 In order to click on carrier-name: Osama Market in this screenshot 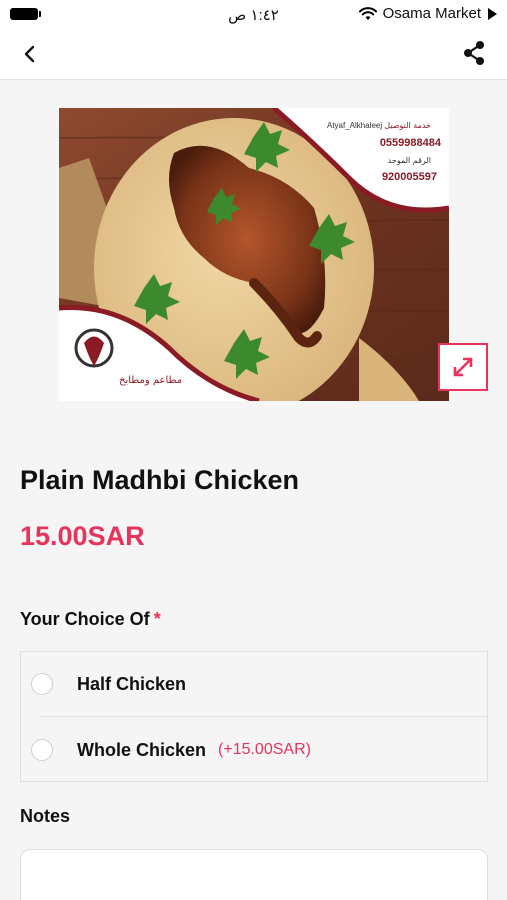, I will do `click(431, 13)`.